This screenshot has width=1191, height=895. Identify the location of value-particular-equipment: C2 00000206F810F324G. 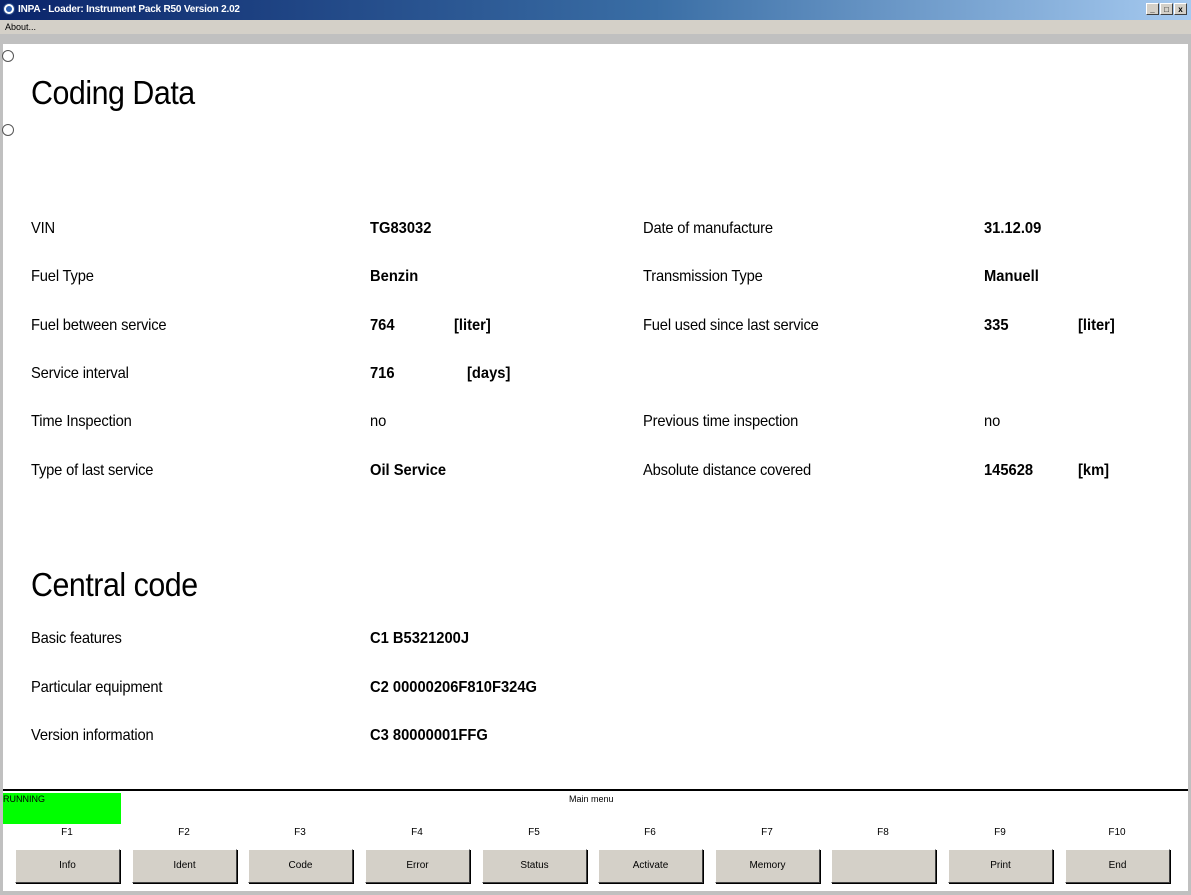
(453, 687).